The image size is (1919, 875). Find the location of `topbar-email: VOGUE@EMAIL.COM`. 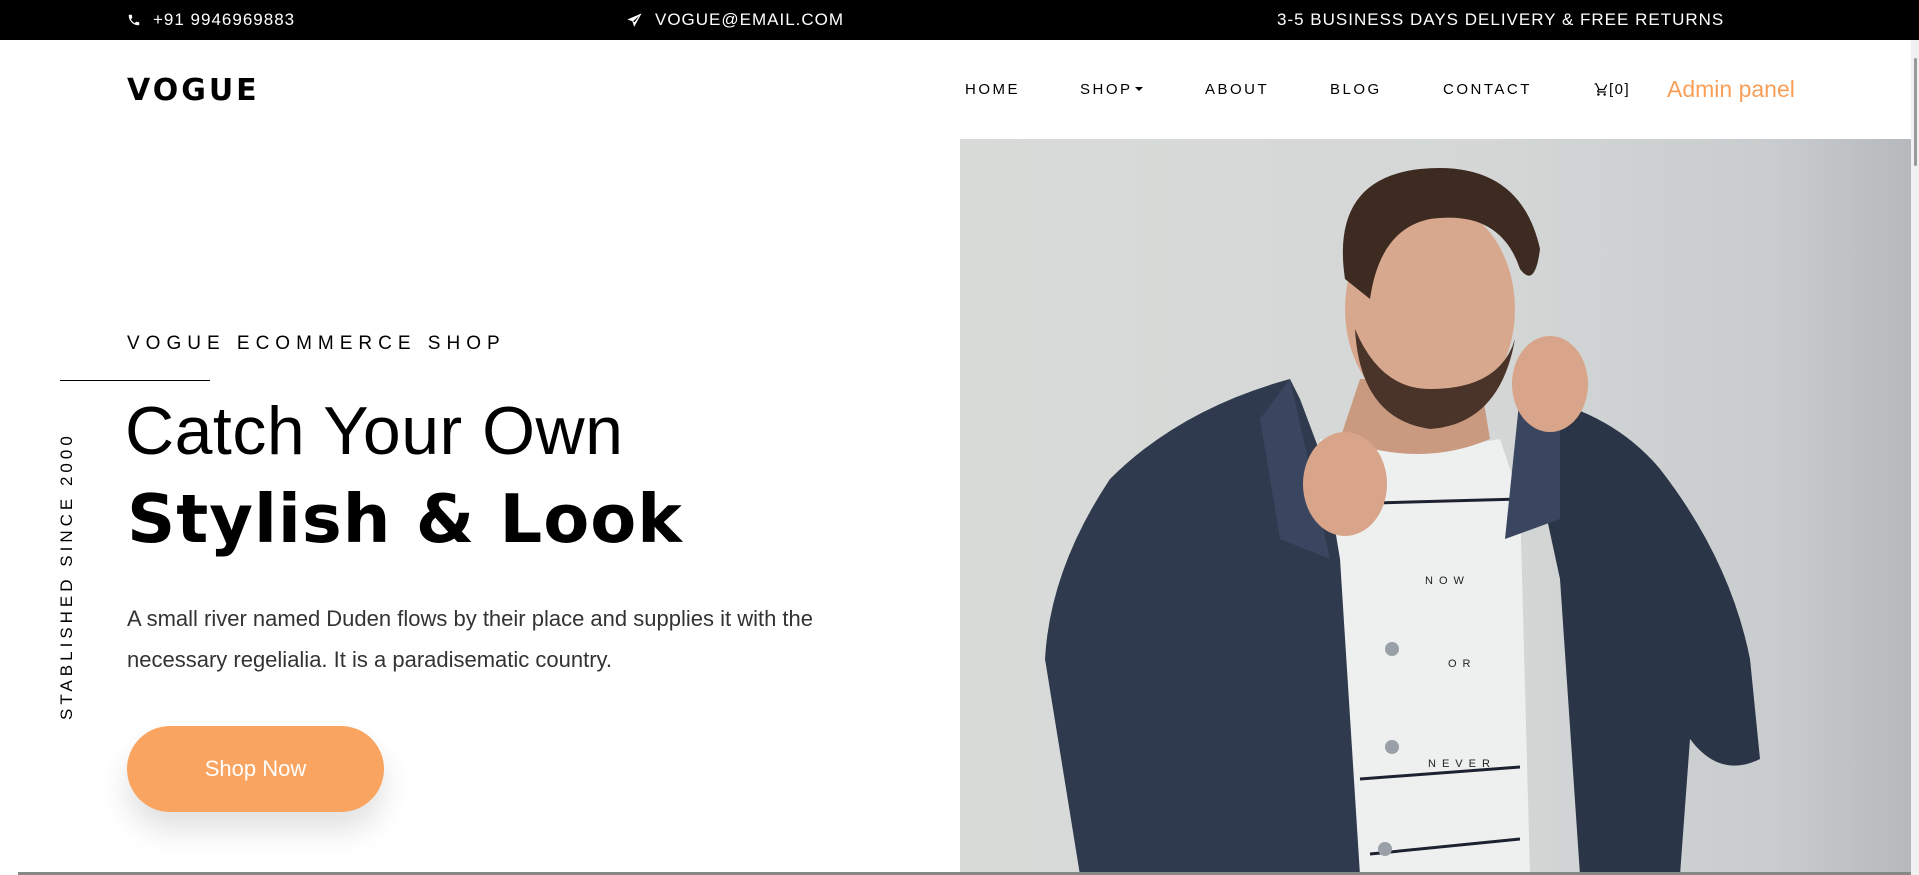

topbar-email: VOGUE@EMAIL.COM is located at coordinates (735, 20).